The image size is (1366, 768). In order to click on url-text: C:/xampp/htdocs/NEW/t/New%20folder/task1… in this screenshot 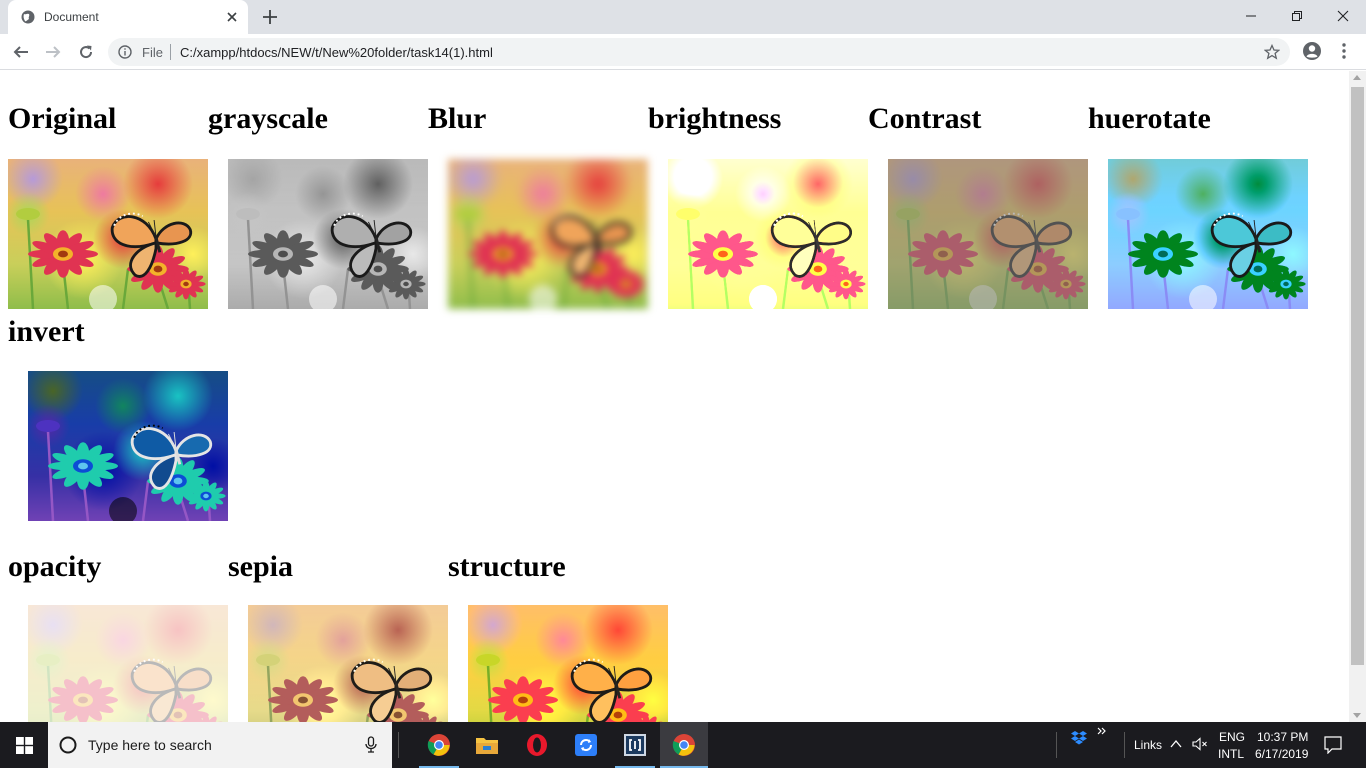, I will do `click(336, 52)`.